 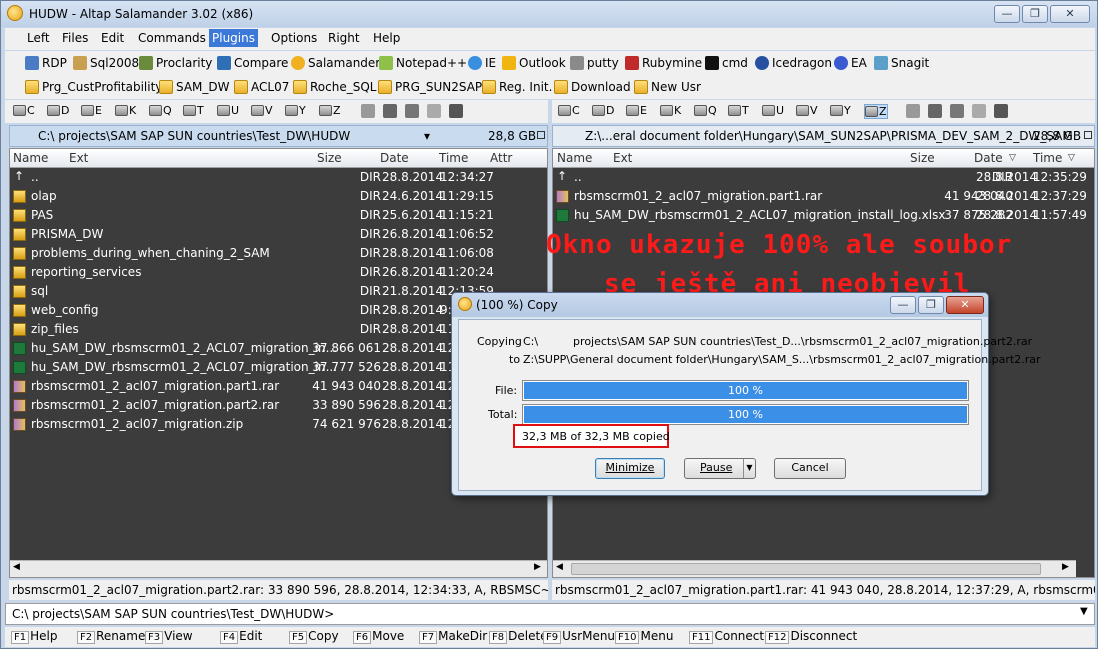 What do you see at coordinates (644, 636) in the screenshot?
I see `f10-menu-button: F10 Menu` at bounding box center [644, 636].